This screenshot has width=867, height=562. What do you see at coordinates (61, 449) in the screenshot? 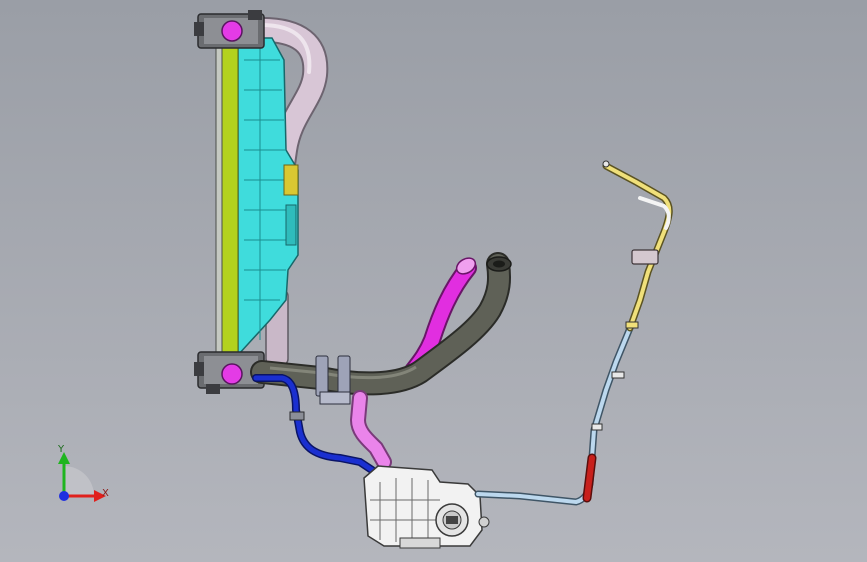
I see `triad-y-label: Y` at bounding box center [61, 449].